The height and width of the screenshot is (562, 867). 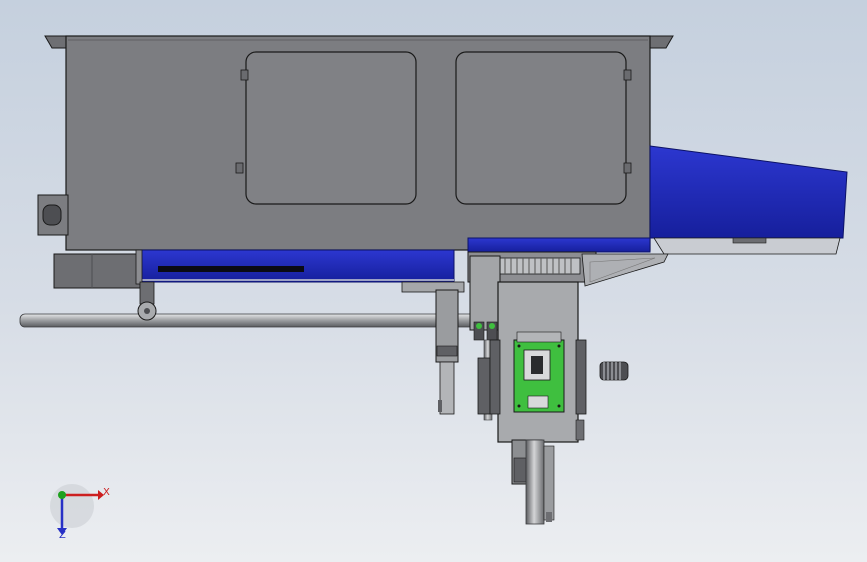 What do you see at coordinates (326, 128) in the screenshot?
I see `inspection-door-left` at bounding box center [326, 128].